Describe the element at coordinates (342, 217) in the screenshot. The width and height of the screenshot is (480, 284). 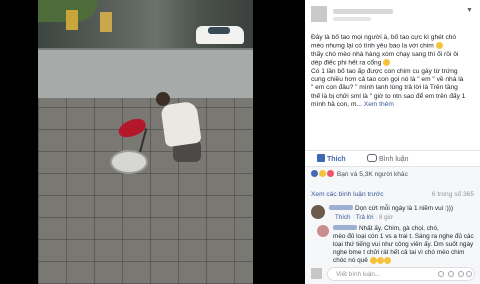
I see `comment-like-link: Thích` at that location.